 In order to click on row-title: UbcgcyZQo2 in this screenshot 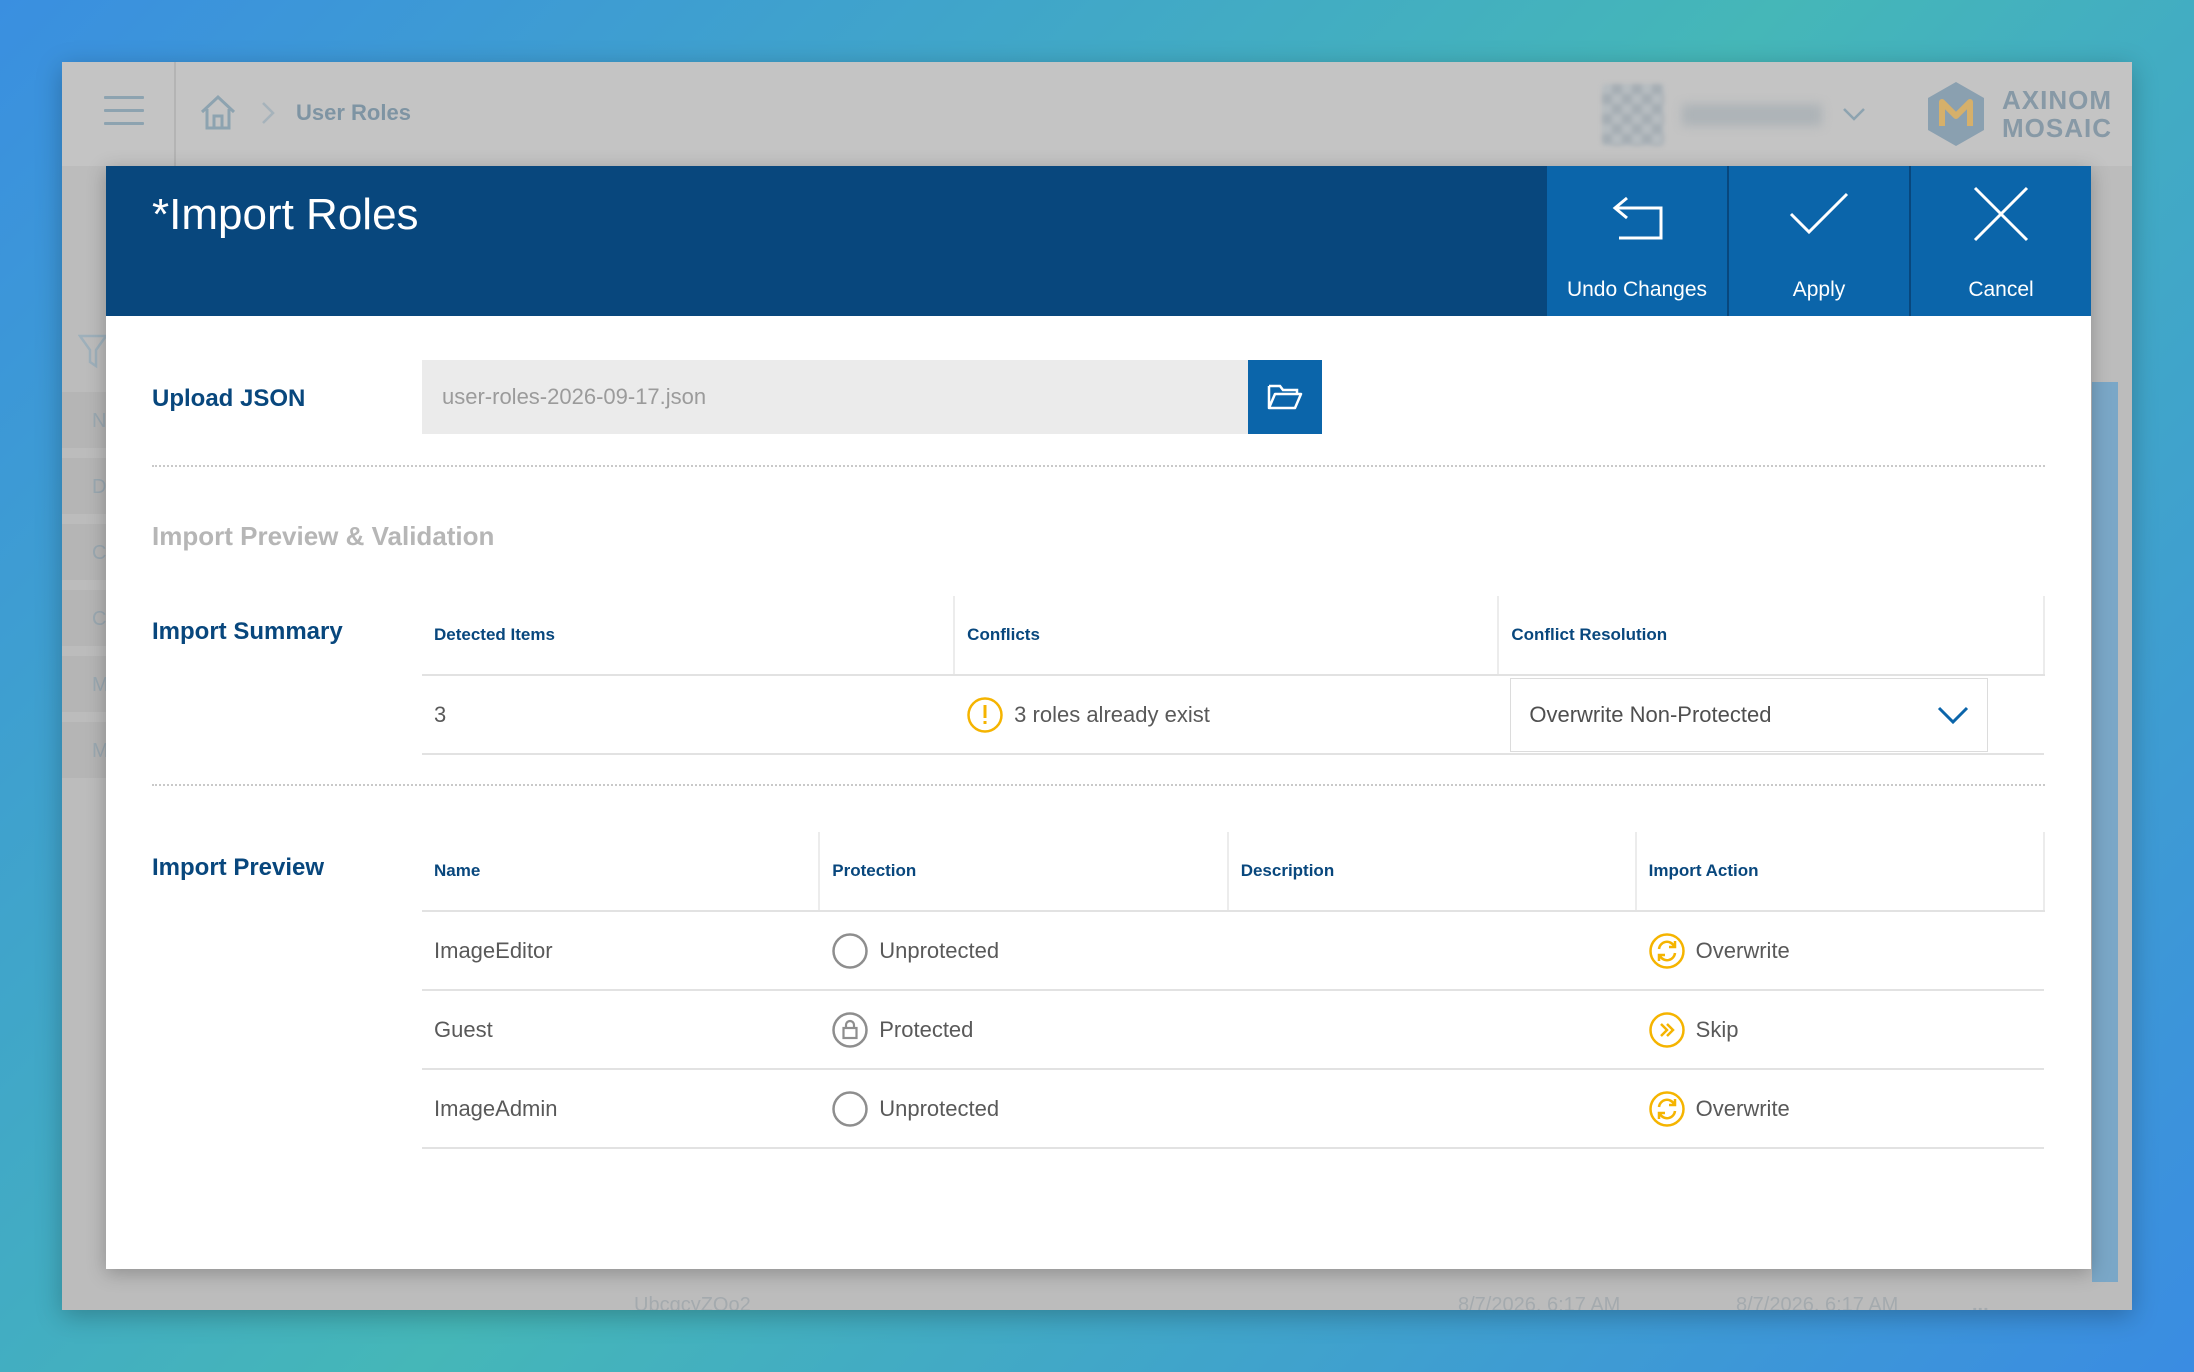, I will do `click(692, 1302)`.